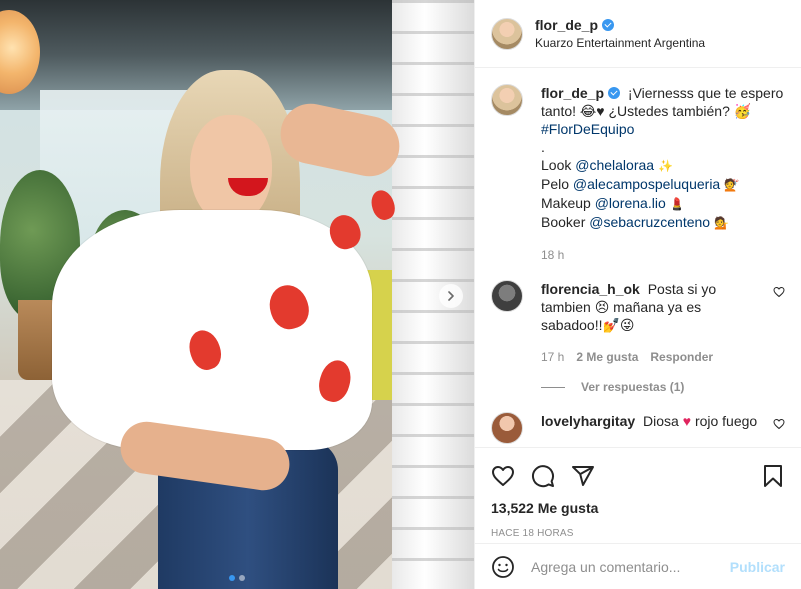 This screenshot has width=801, height=589. I want to click on comment-likes: 2 Me gusta, so click(607, 357).